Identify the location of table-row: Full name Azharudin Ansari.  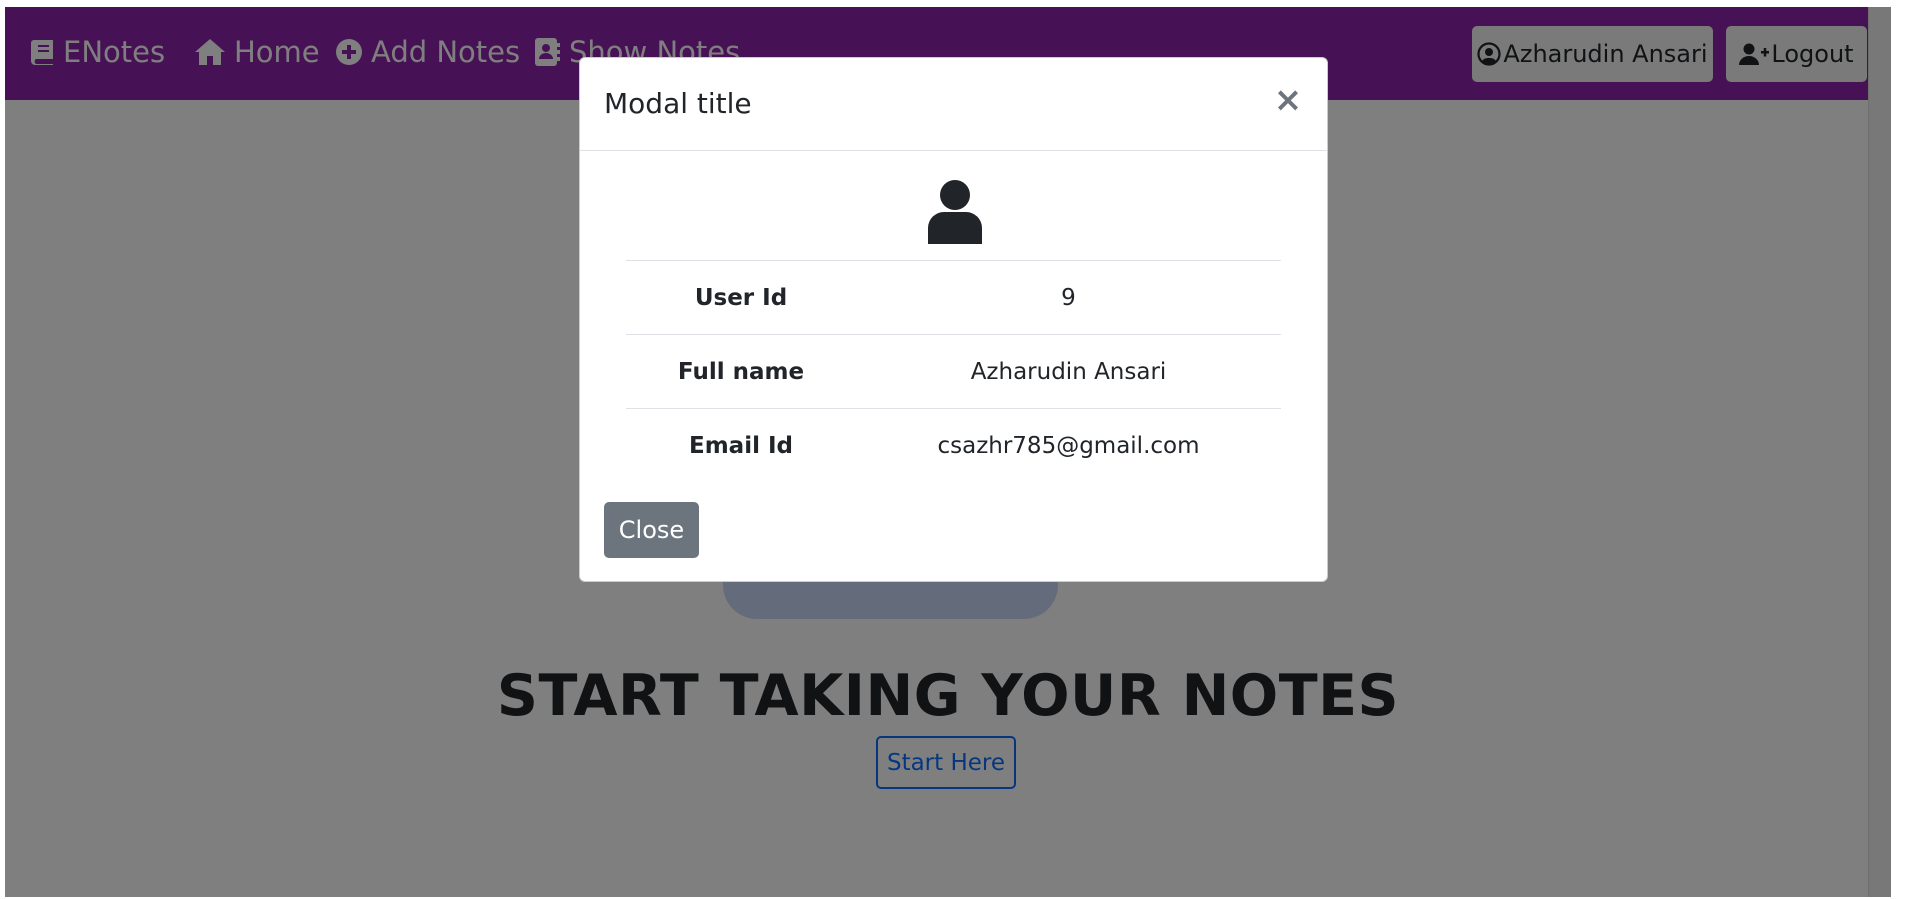
(953, 371).